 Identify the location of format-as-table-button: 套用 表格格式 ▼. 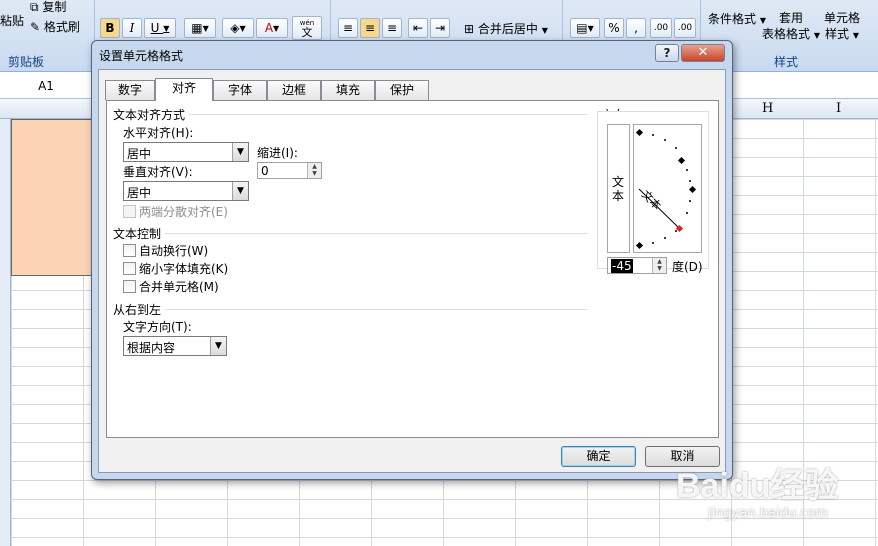
(791, 27).